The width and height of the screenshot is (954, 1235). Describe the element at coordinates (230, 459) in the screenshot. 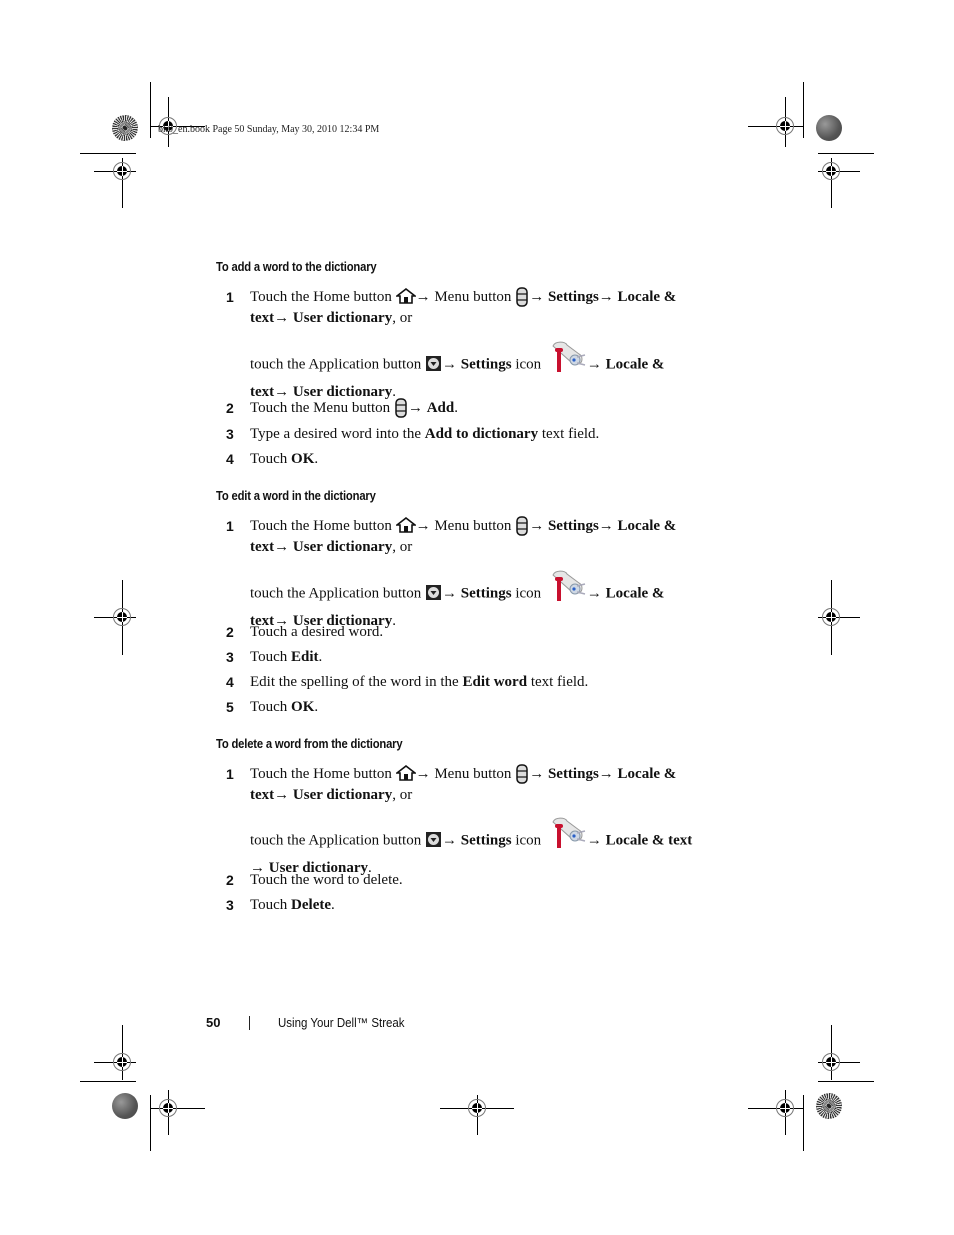

I see `step-number: 4` at that location.